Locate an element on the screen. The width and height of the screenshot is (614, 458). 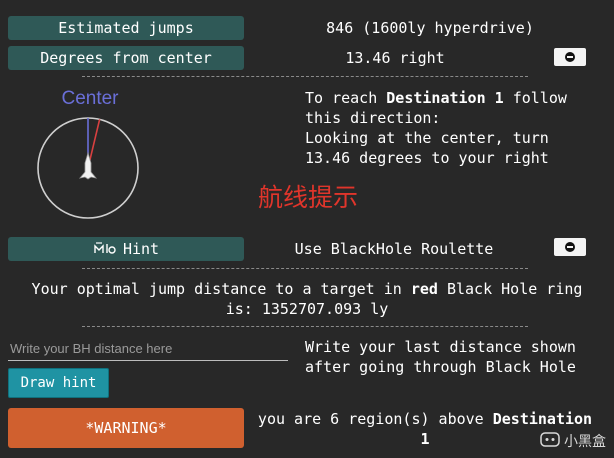
bh-note-line1: Write your last distance shown is located at coordinates (440, 347).